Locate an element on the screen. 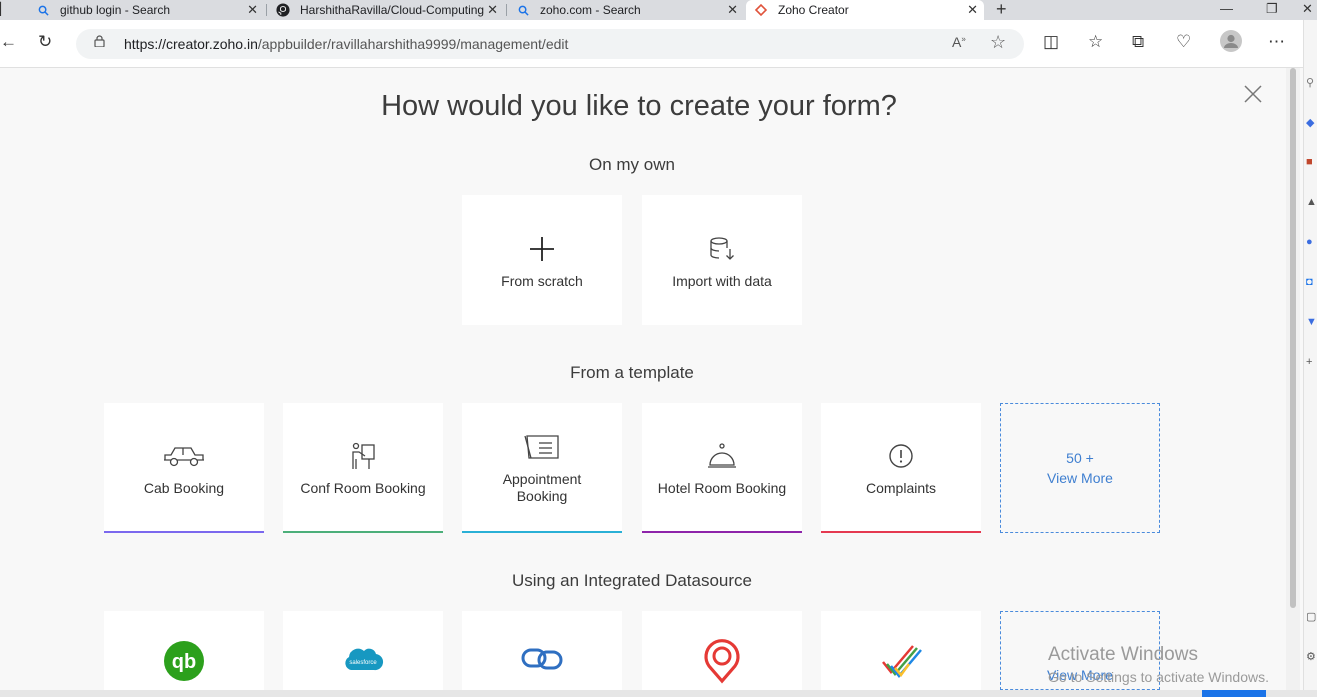 The height and width of the screenshot is (697, 1317). search-icon: ⚲ is located at coordinates (1310, 82).